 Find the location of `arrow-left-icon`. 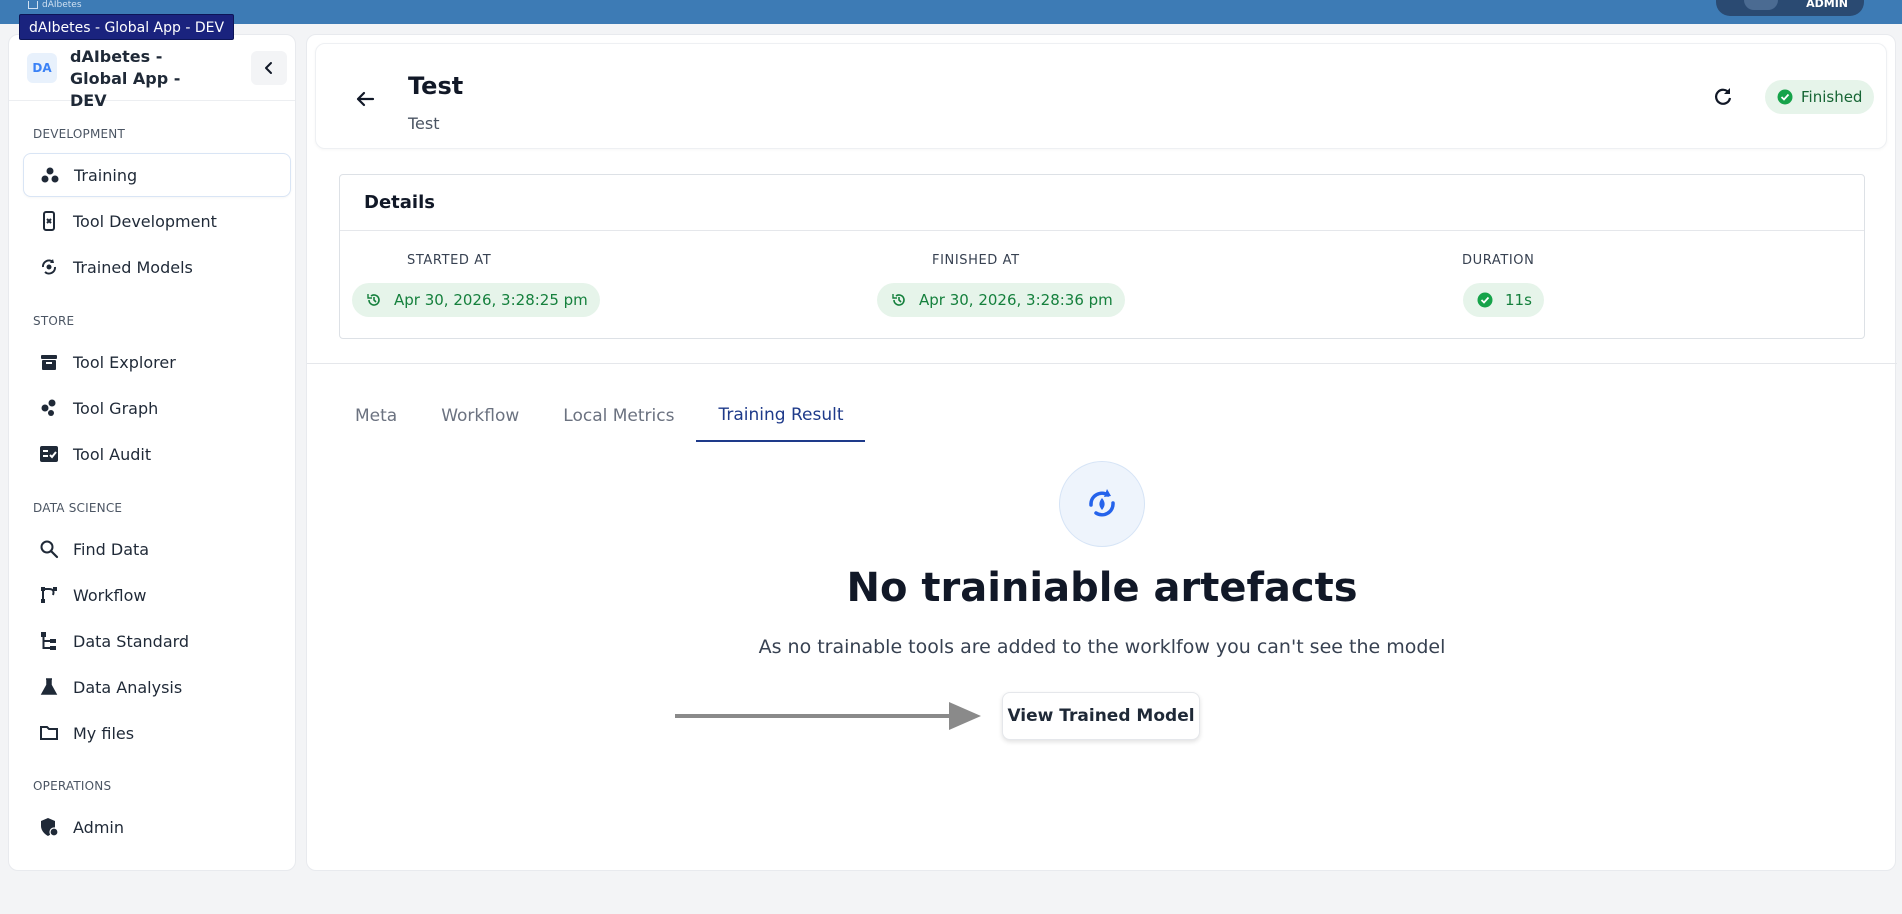

arrow-left-icon is located at coordinates (365, 99).